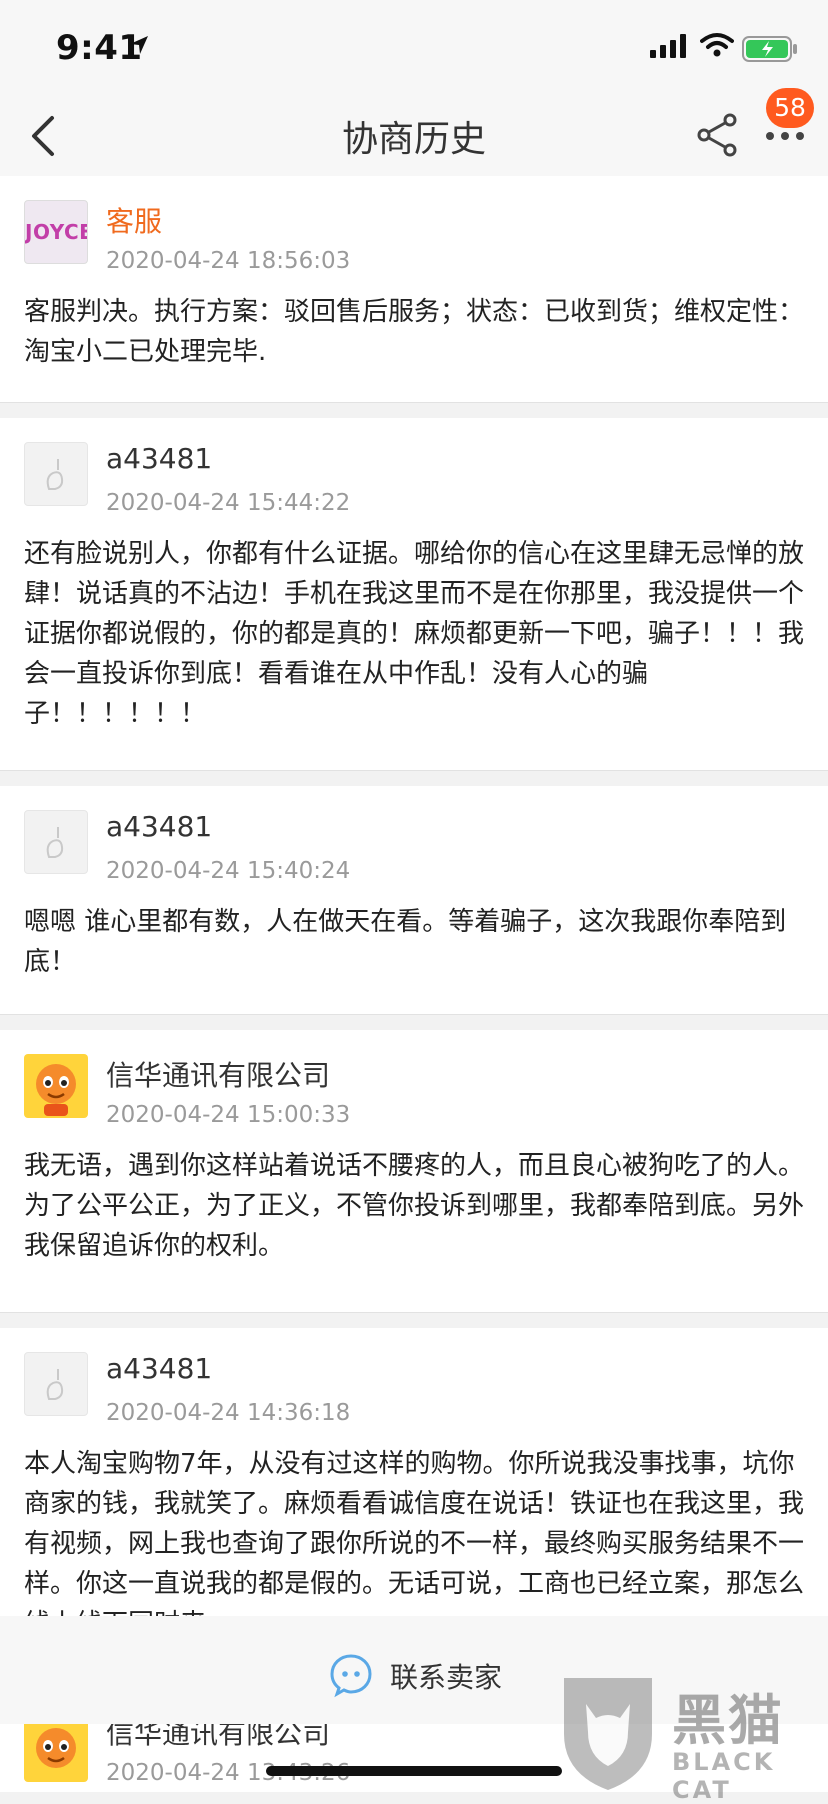  Describe the element at coordinates (414, 1771) in the screenshot. I see `home-indicator` at that location.